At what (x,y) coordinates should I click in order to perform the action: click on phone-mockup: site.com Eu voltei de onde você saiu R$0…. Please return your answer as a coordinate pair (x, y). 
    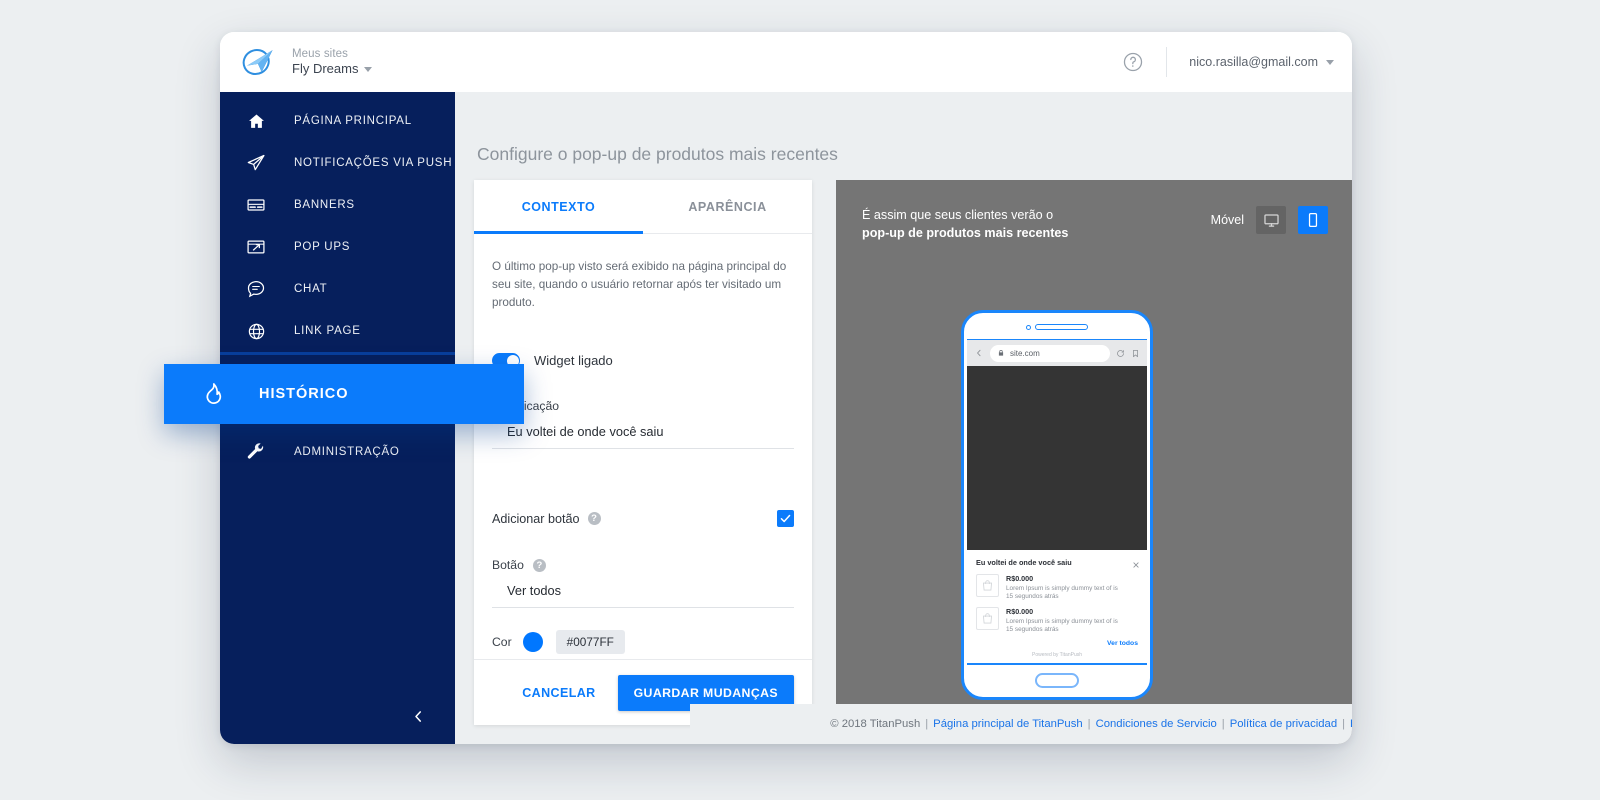
    Looking at the image, I should click on (1057, 505).